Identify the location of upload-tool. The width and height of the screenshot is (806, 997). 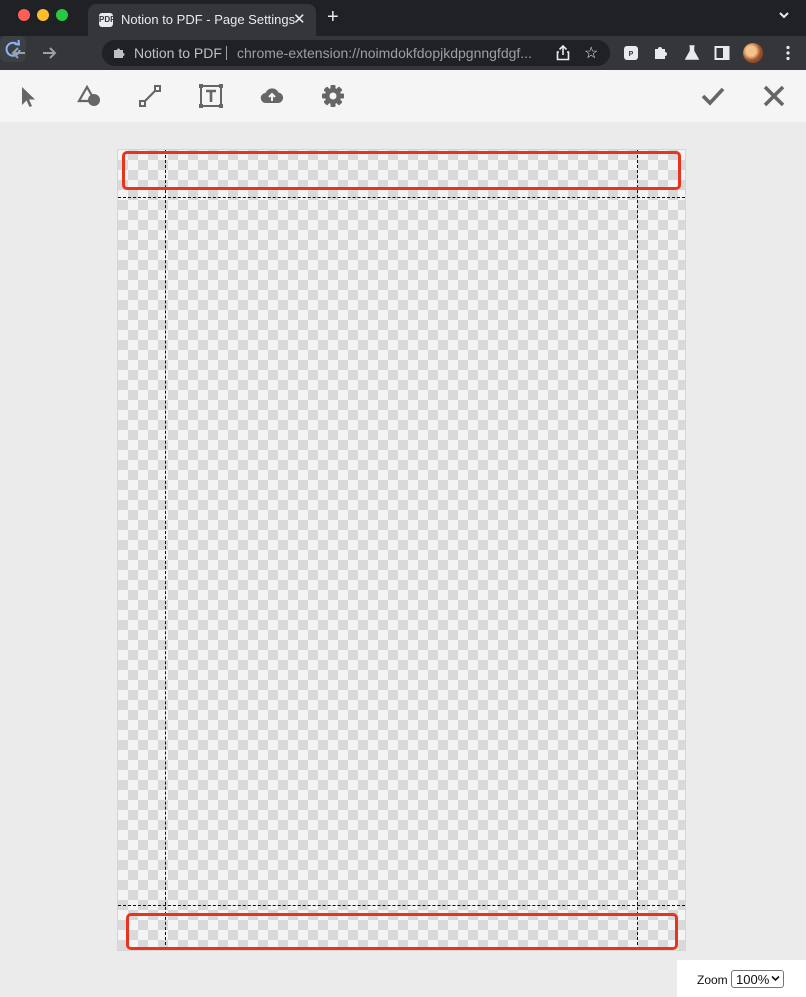
(272, 96).